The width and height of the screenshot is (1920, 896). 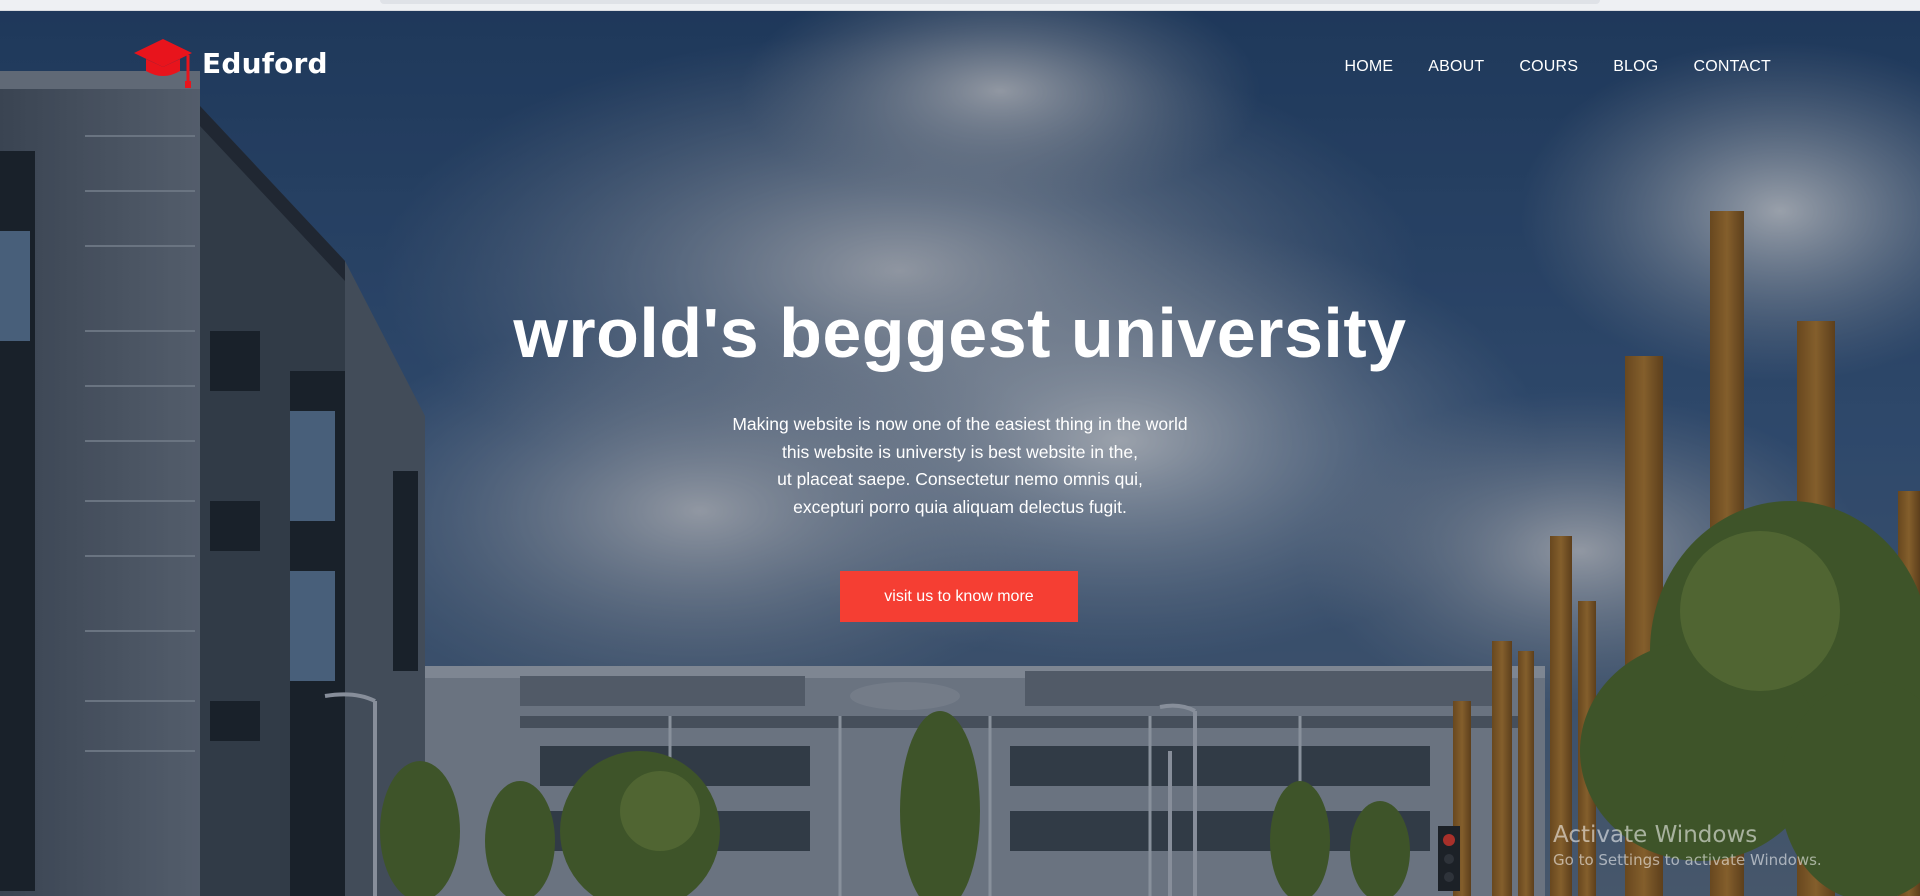 I want to click on brand-name: Eduford, so click(x=265, y=63).